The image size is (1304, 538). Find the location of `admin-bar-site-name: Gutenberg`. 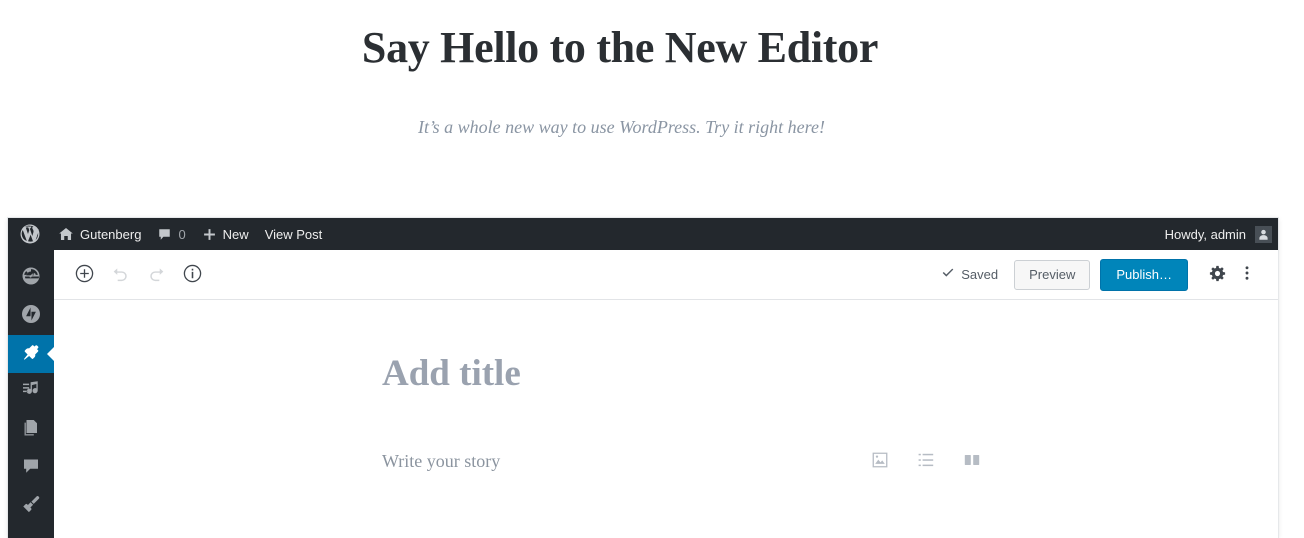

admin-bar-site-name: Gutenberg is located at coordinates (99, 234).